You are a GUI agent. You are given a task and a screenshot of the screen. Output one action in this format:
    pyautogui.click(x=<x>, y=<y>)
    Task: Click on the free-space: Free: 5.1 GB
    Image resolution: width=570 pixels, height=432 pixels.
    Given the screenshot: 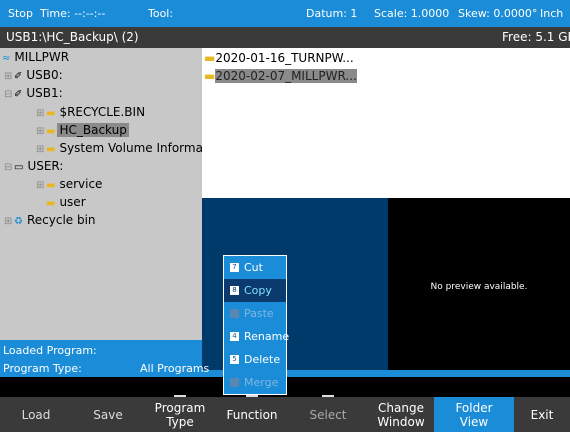 What is the action you would take?
    pyautogui.click(x=536, y=37)
    